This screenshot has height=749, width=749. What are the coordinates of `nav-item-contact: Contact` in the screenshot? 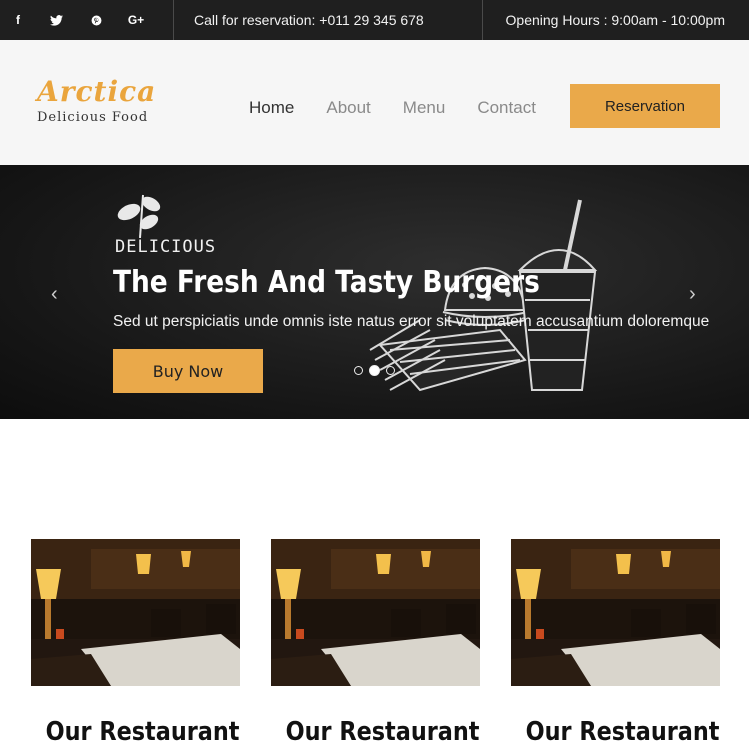 It's located at (506, 108).